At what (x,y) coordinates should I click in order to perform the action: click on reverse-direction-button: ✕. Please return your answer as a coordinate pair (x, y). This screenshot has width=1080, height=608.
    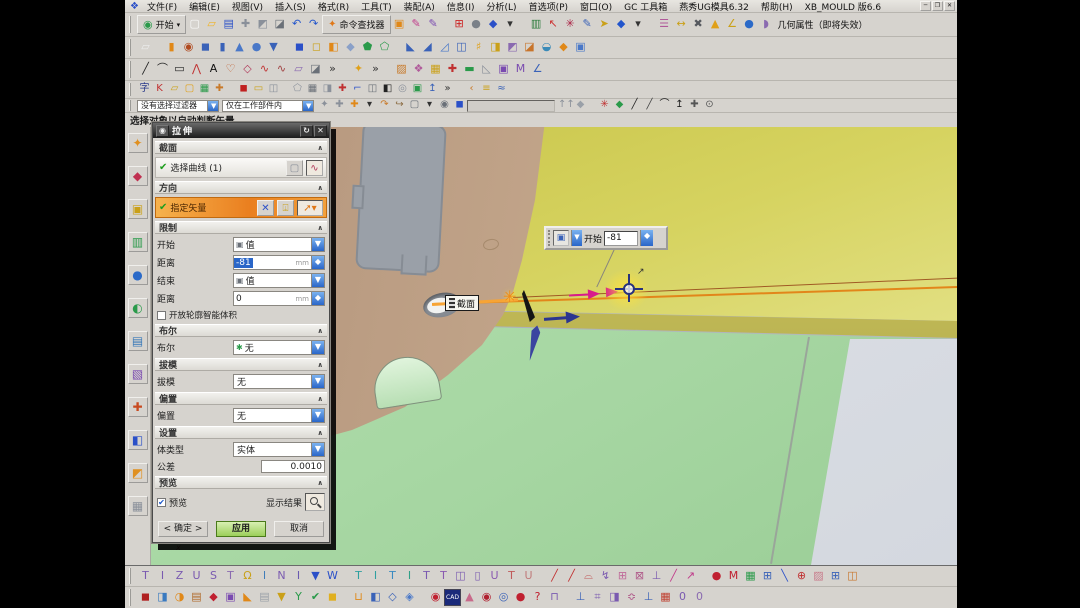
    Looking at the image, I should click on (265, 207).